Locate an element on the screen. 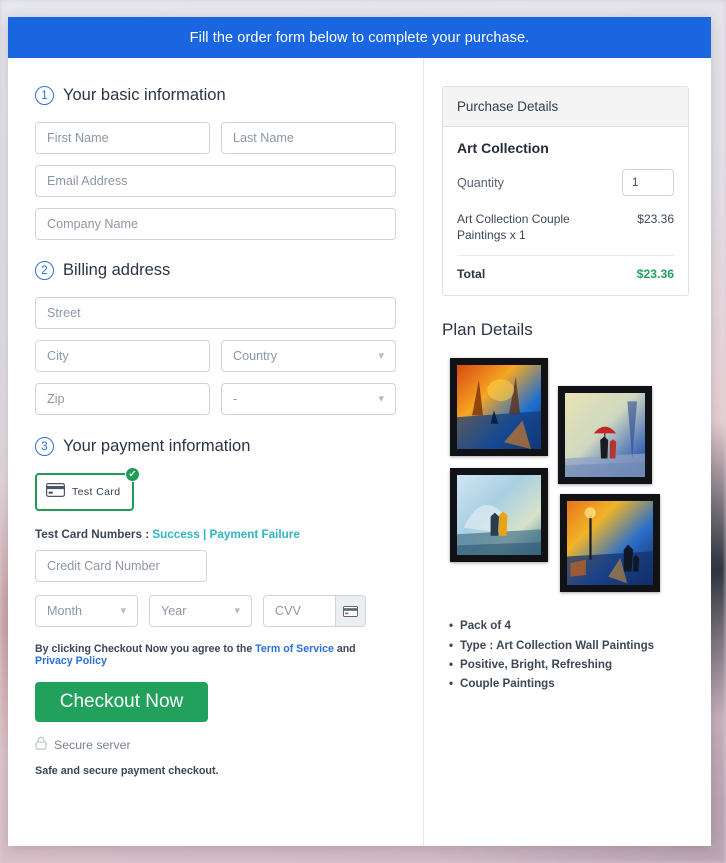 Image resolution: width=726 pixels, height=863 pixels. checkout-now-button: Checkout Now is located at coordinates (121, 702).